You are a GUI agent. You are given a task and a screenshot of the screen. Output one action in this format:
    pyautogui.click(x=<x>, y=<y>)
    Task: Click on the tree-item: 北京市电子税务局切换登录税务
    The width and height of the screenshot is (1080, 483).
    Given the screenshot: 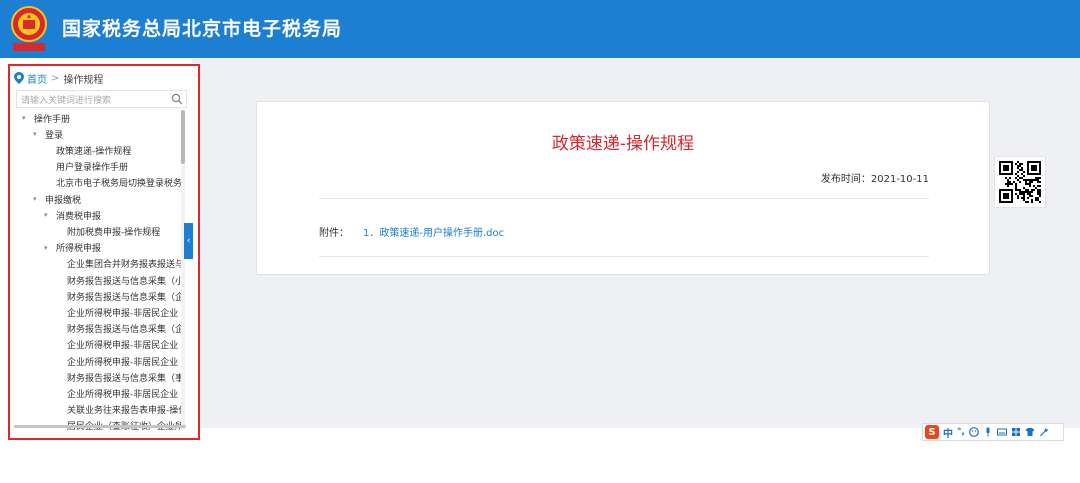 What is the action you would take?
    pyautogui.click(x=113, y=183)
    